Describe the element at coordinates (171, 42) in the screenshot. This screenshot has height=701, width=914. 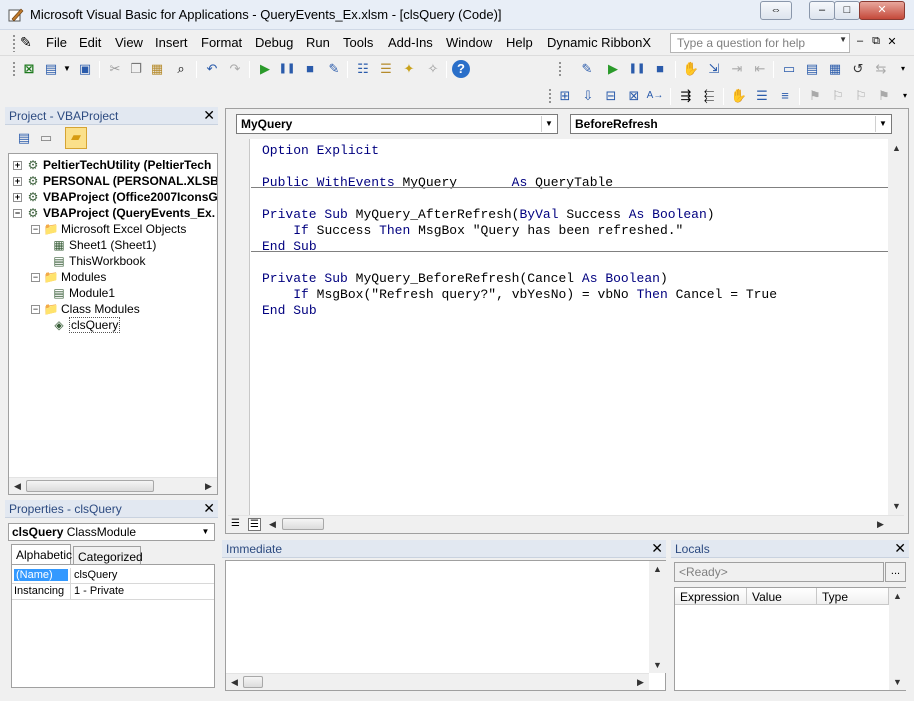
I see `menu-insert: Insert` at that location.